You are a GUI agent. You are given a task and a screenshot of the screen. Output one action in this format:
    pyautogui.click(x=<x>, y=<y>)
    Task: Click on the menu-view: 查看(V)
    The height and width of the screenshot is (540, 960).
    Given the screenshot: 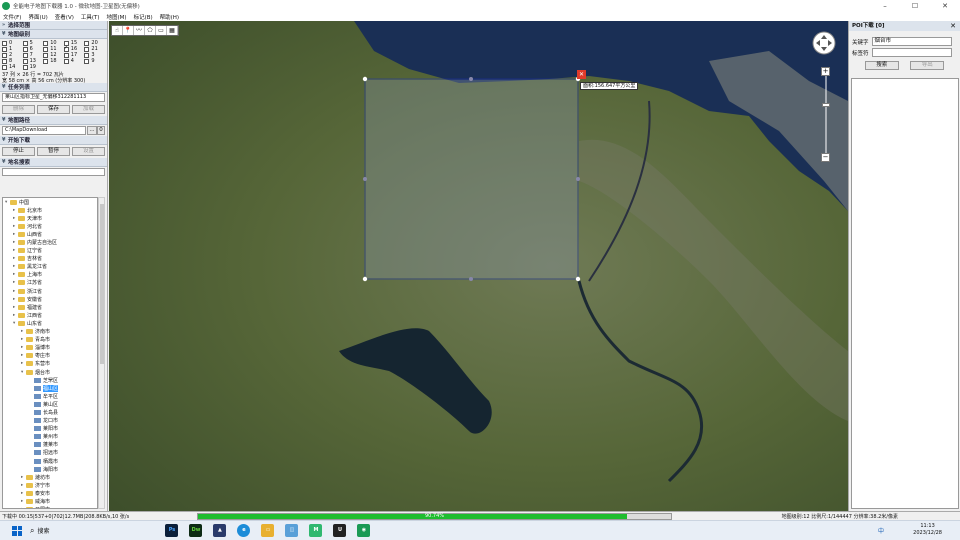 What is the action you would take?
    pyautogui.click(x=64, y=17)
    